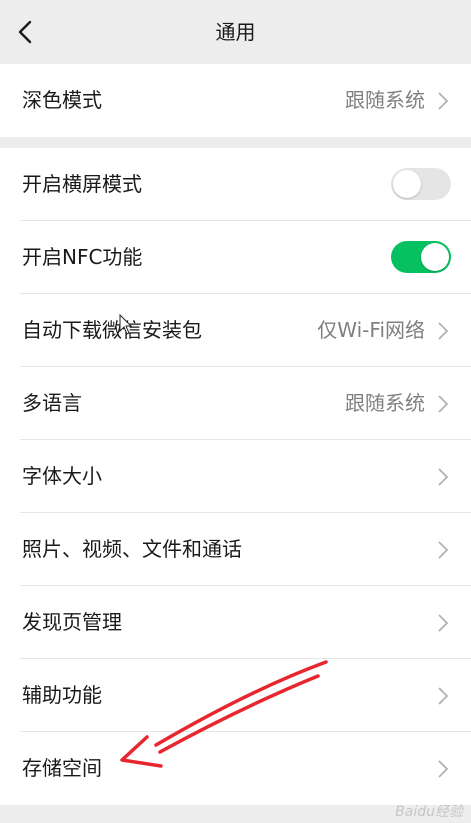 Image resolution: width=471 pixels, height=823 pixels. I want to click on row-media: 照片、视频、文件和通话, so click(235, 549).